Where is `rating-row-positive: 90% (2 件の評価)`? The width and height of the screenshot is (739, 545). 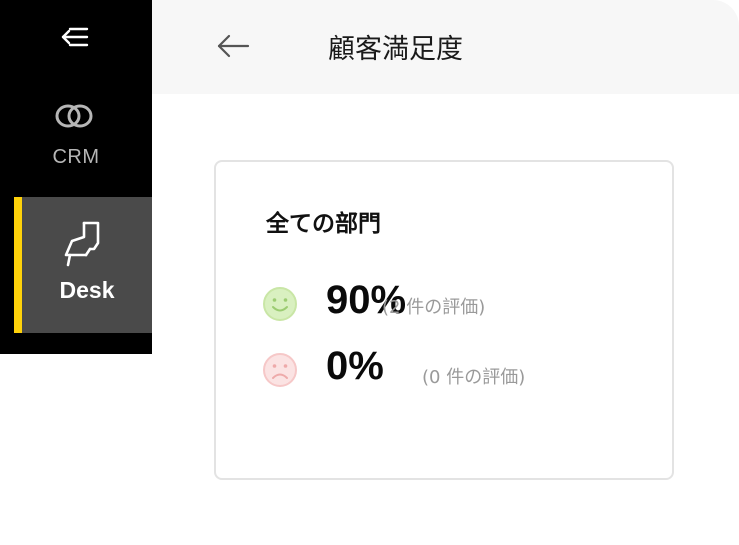 rating-row-positive: 90% (2 件の評価) is located at coordinates (462, 302).